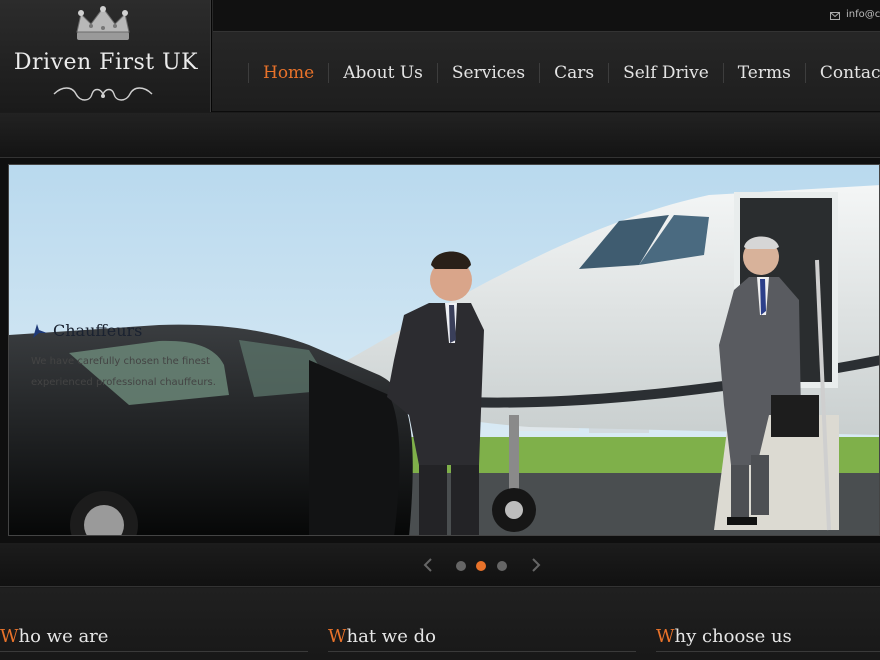  What do you see at coordinates (573, 73) in the screenshot?
I see `nav-item-cars: Cars` at bounding box center [573, 73].